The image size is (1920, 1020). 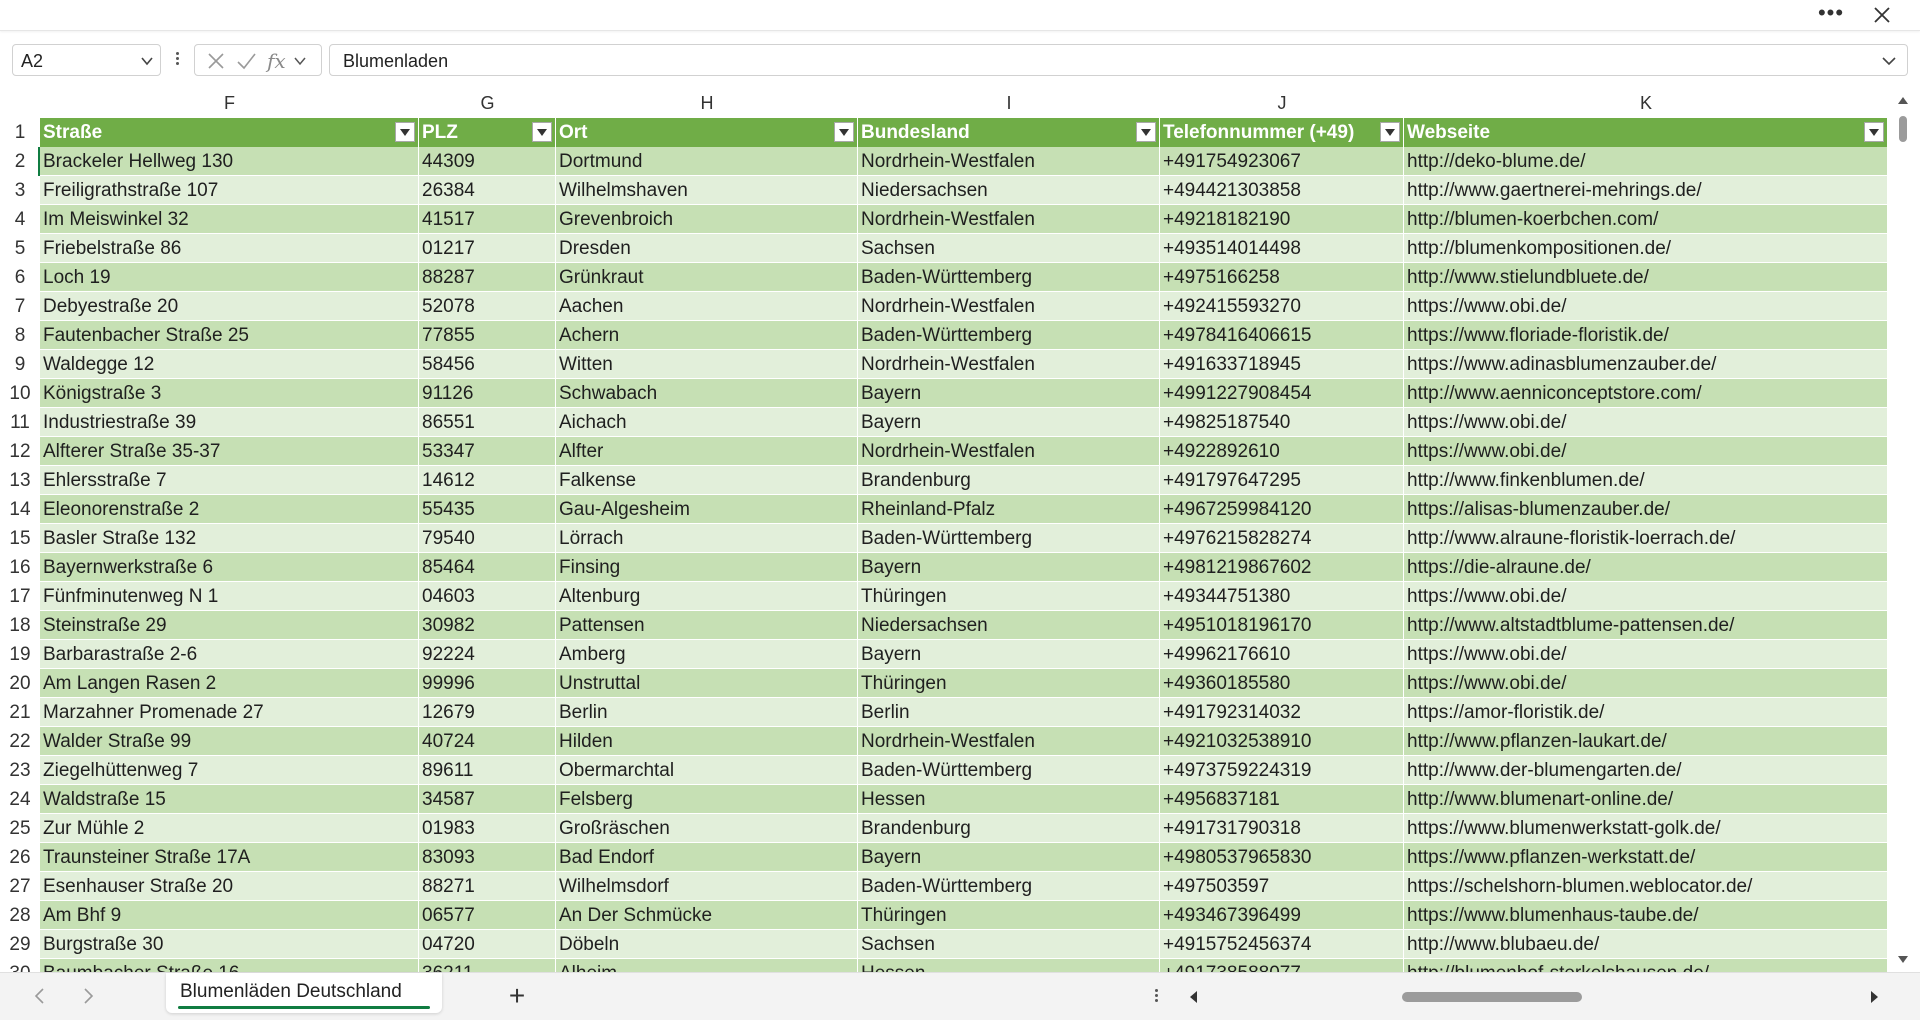 I want to click on formula-bar-more-icon, so click(x=177, y=60).